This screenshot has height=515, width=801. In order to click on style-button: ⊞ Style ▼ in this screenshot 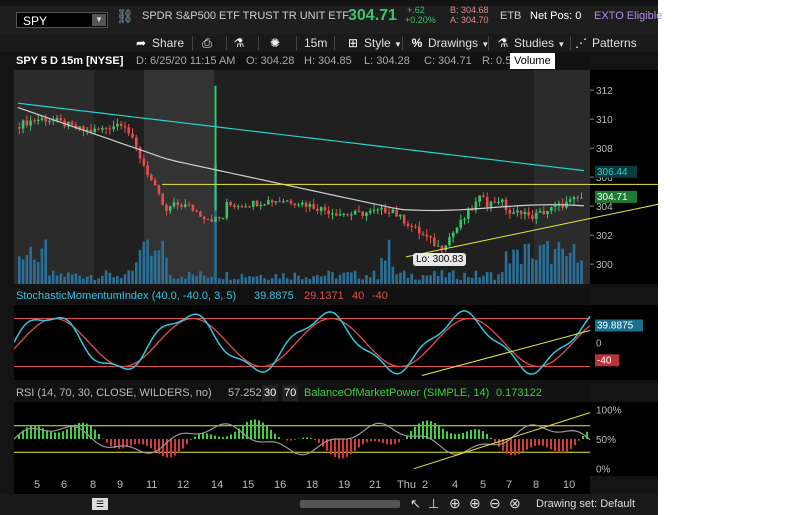, I will do `click(374, 43)`.